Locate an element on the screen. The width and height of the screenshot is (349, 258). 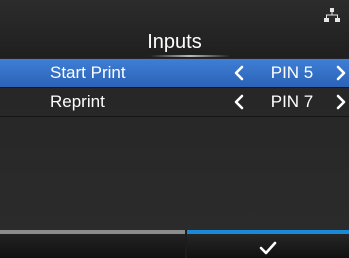
confirm-button is located at coordinates (268, 244).